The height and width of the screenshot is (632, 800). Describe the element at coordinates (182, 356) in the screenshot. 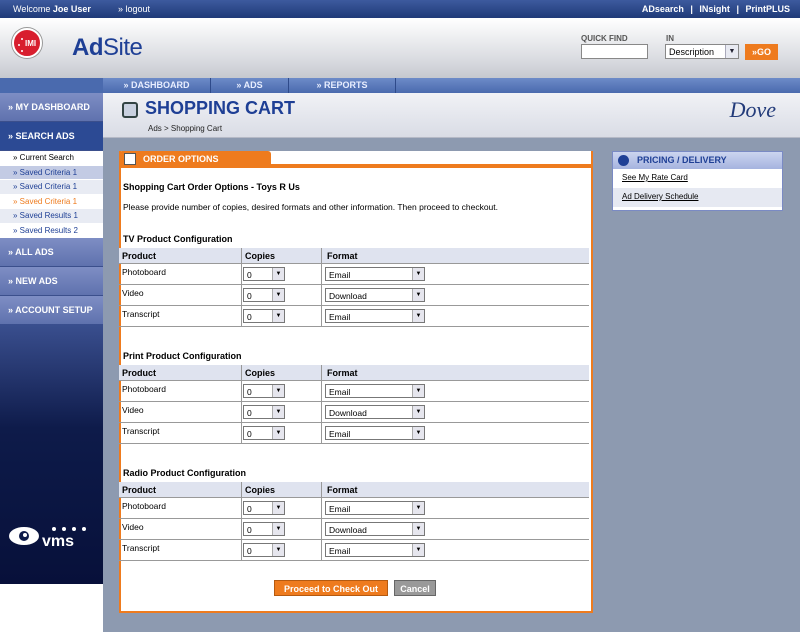

I see `section-title: Print Product Configuration` at that location.